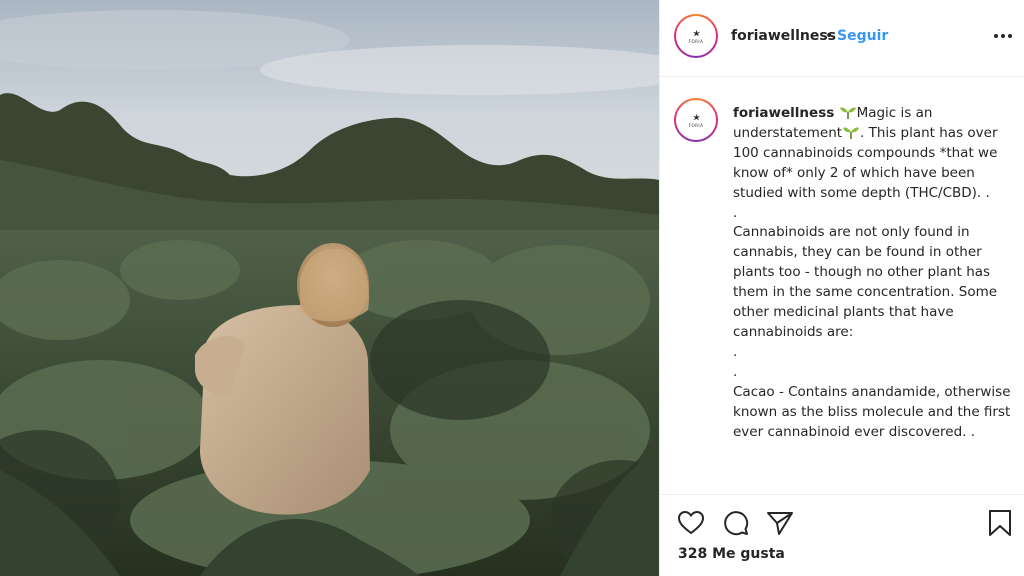 The height and width of the screenshot is (576, 1024). I want to click on share-icon, so click(780, 523).